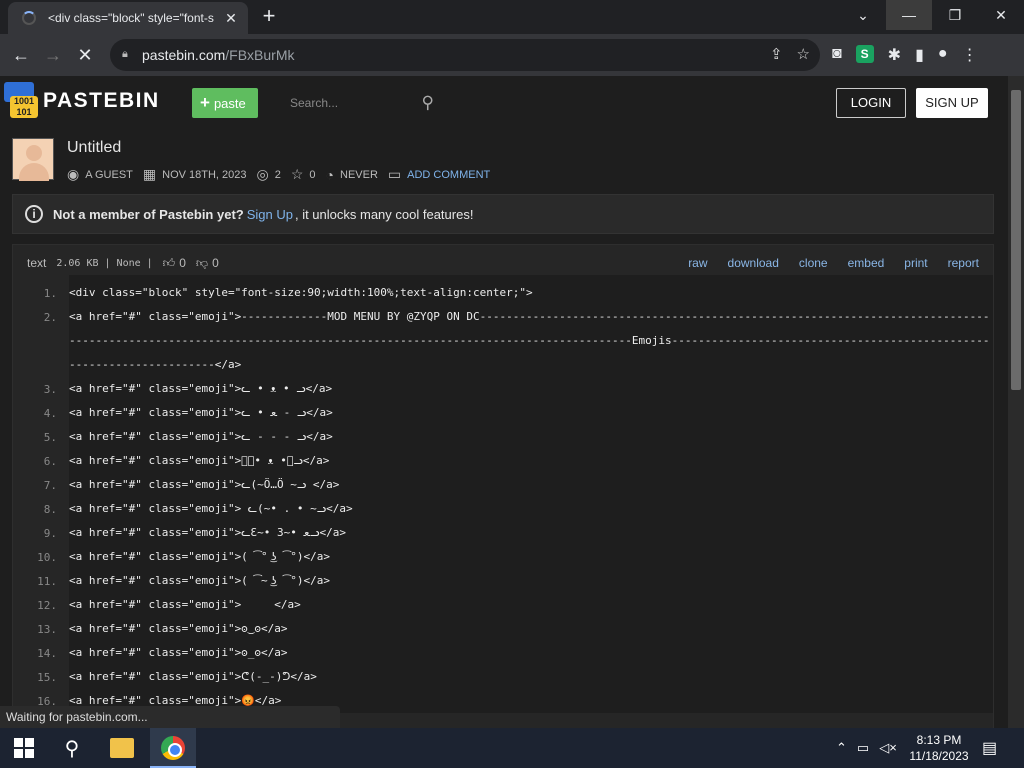 This screenshot has height=768, width=1024. I want to click on code-action-print: print, so click(915, 263).